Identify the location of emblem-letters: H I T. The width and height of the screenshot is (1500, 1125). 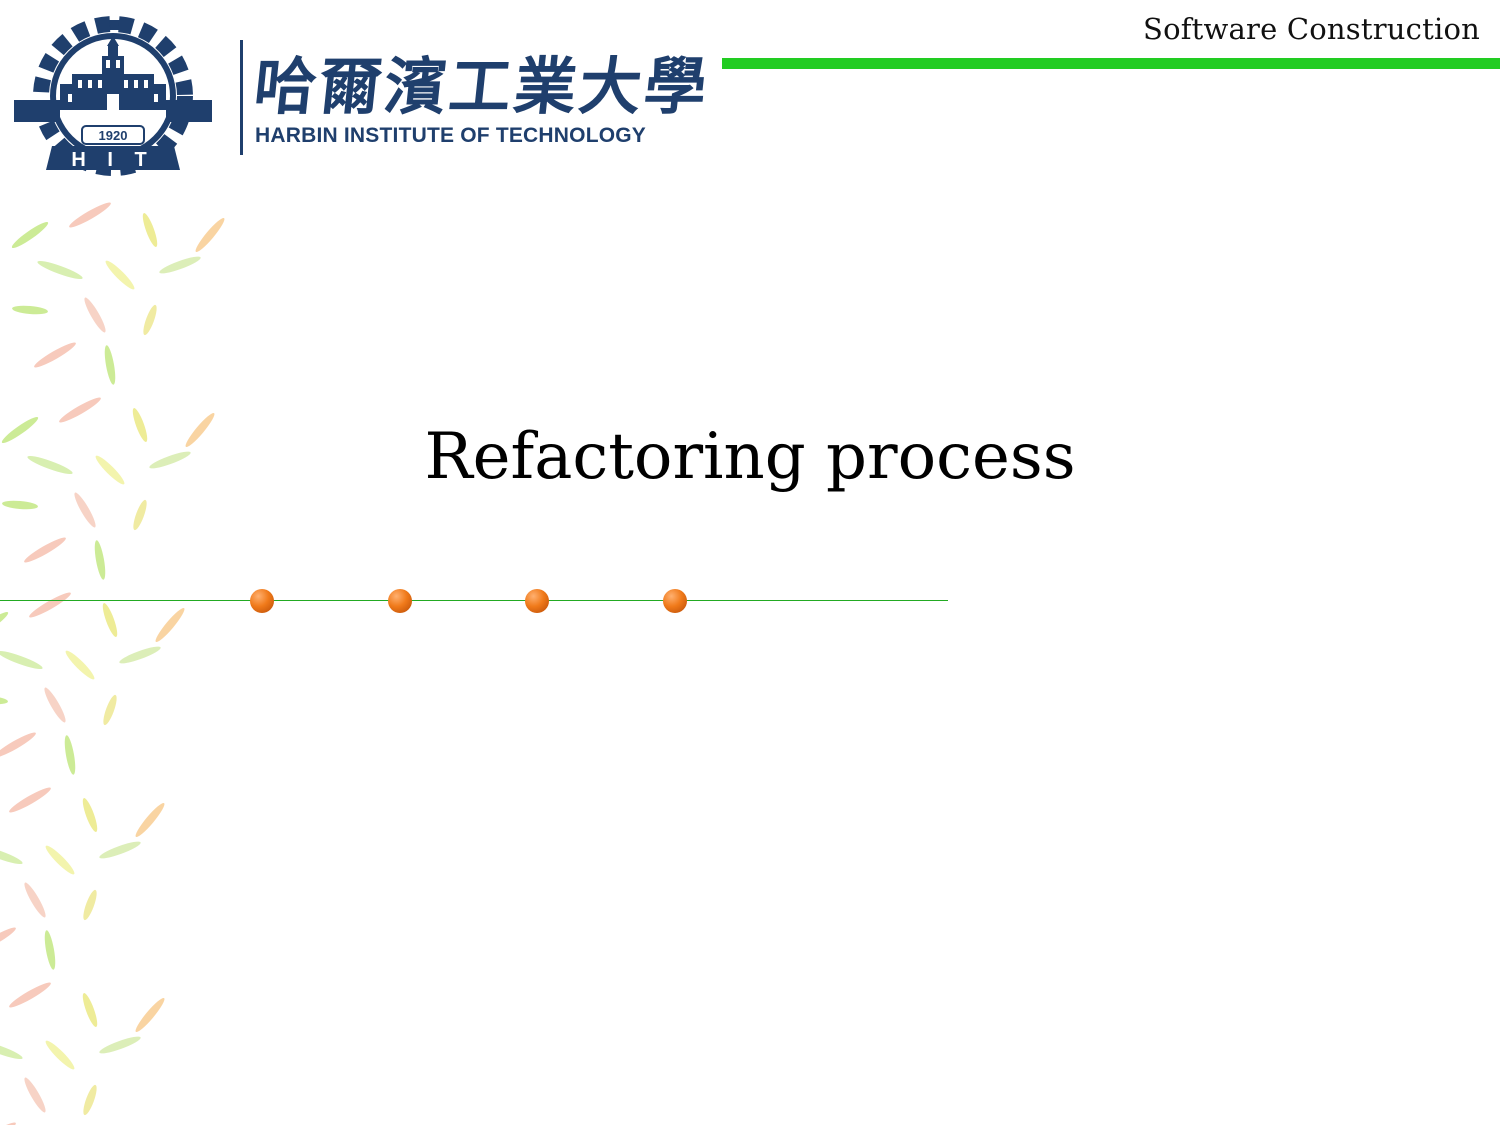
(112, 160).